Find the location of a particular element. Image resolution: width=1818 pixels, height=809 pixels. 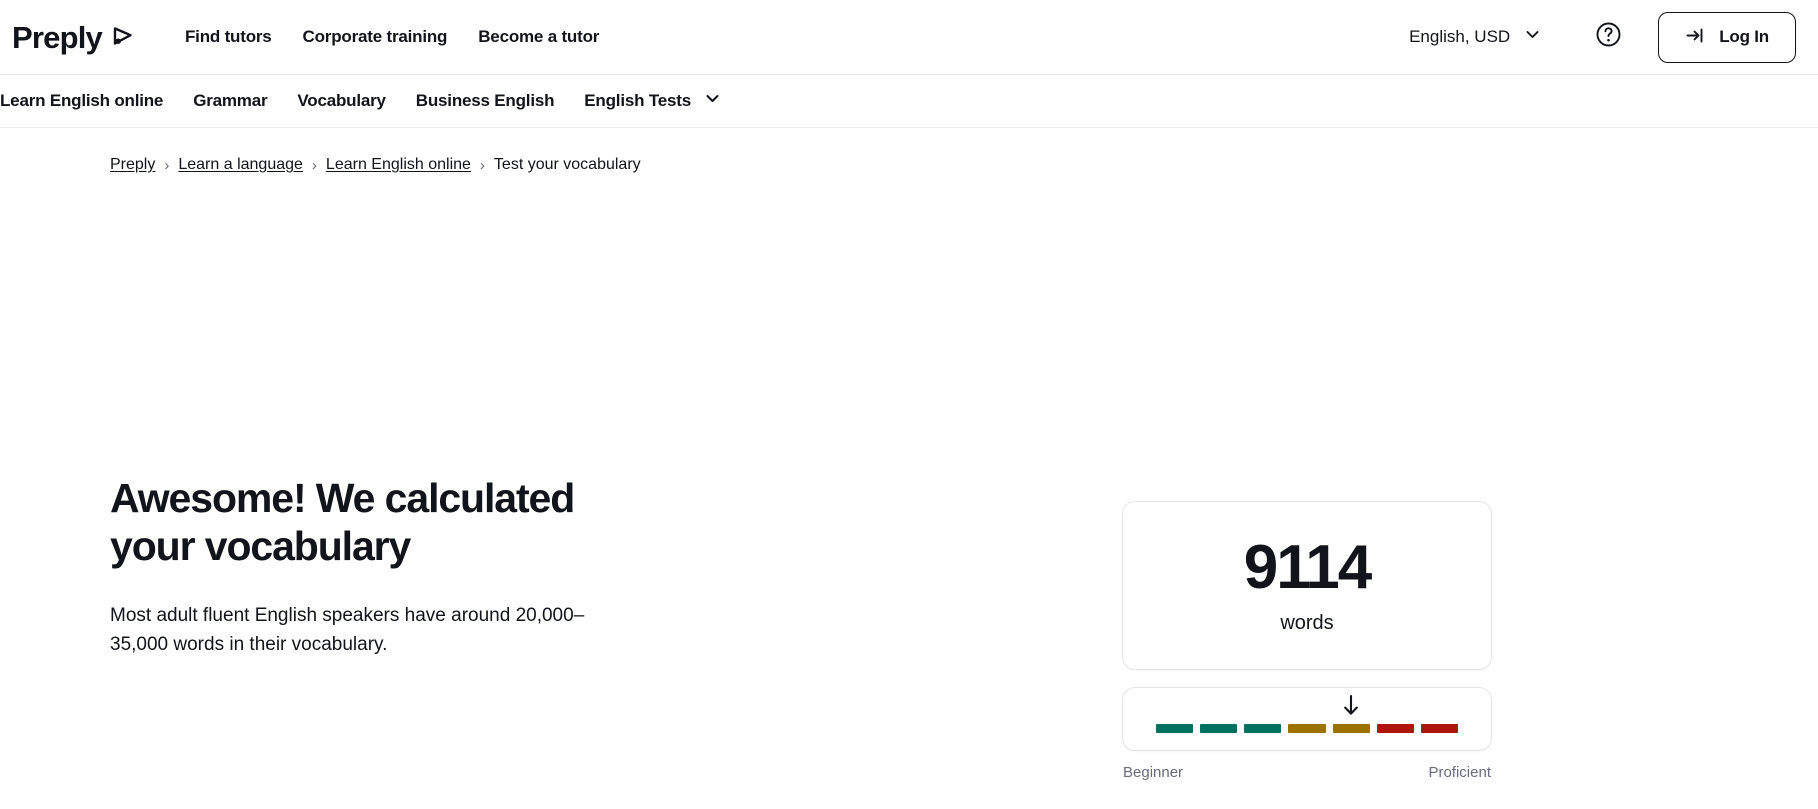

nav-become-a-tutor: Become a tutor is located at coordinates (538, 37).